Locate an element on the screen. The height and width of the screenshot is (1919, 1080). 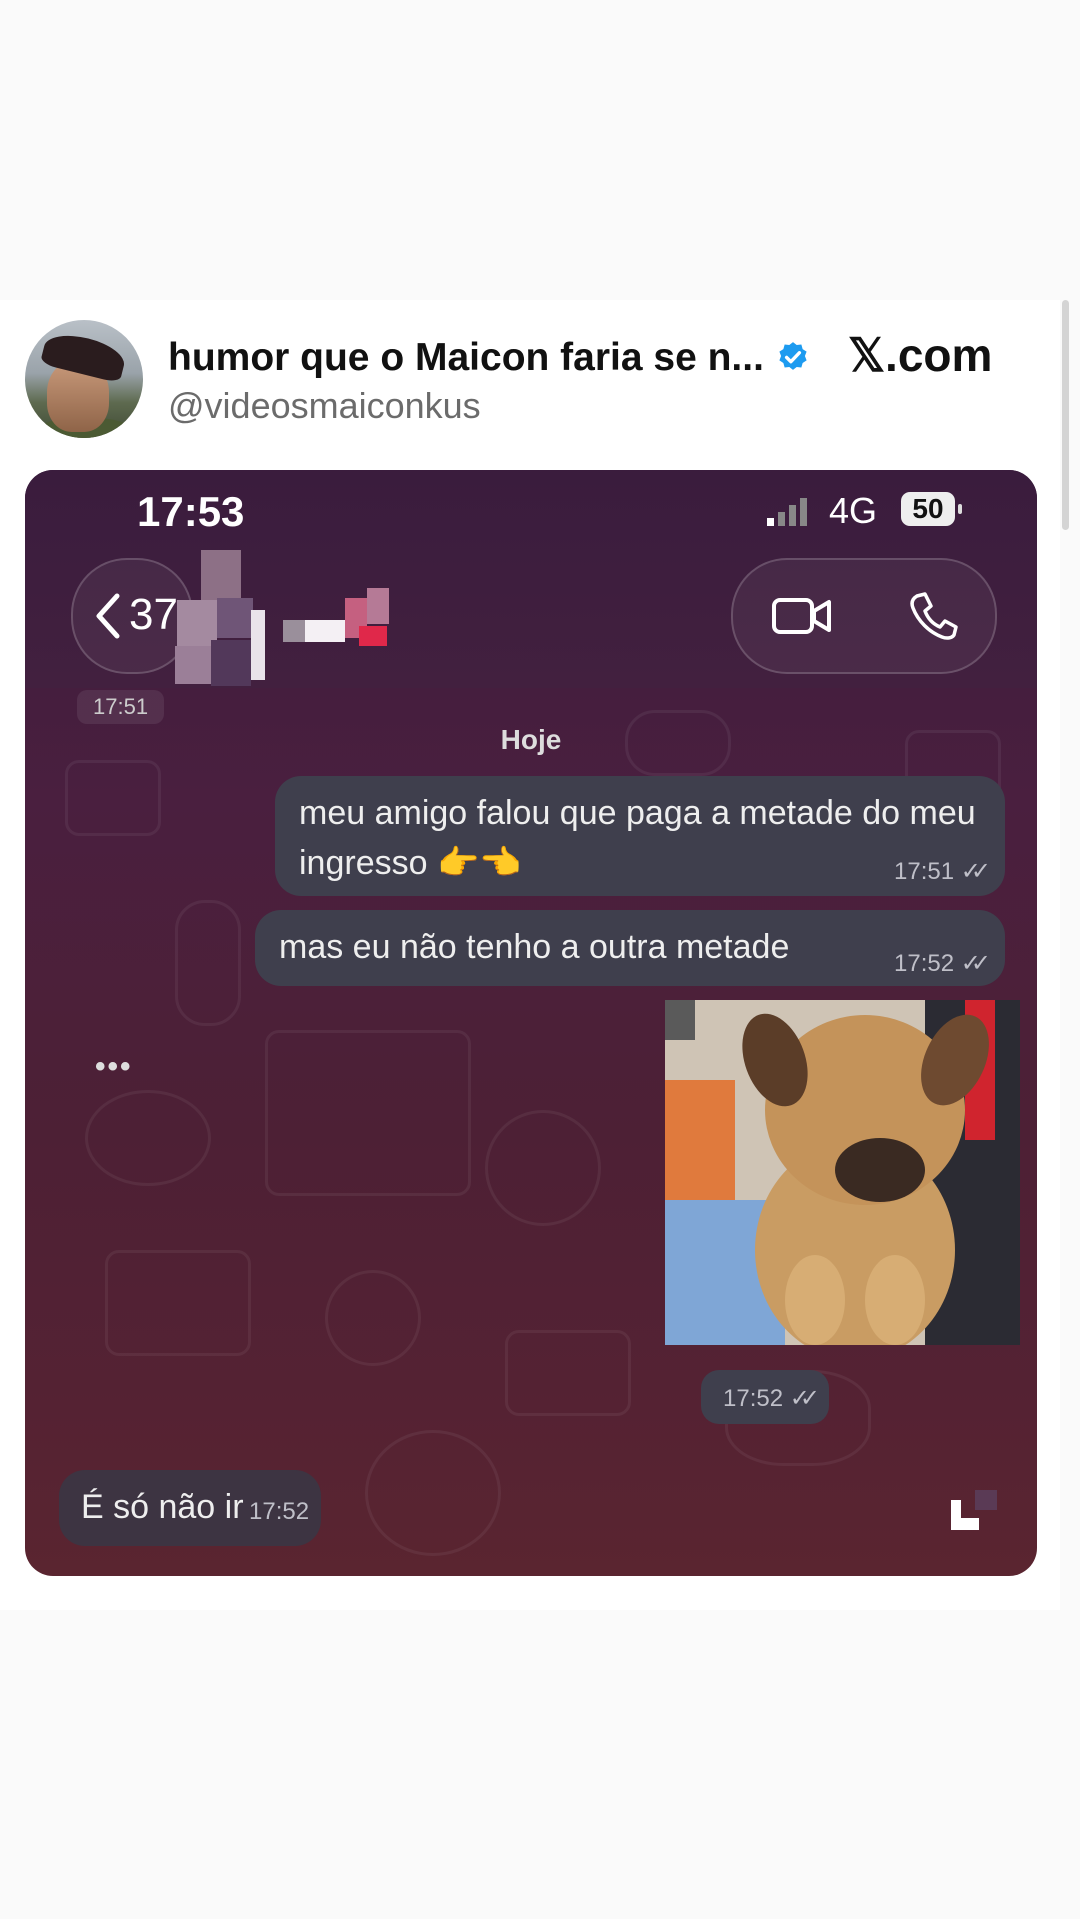
scrollbar-thumb is located at coordinates (1065, 415).